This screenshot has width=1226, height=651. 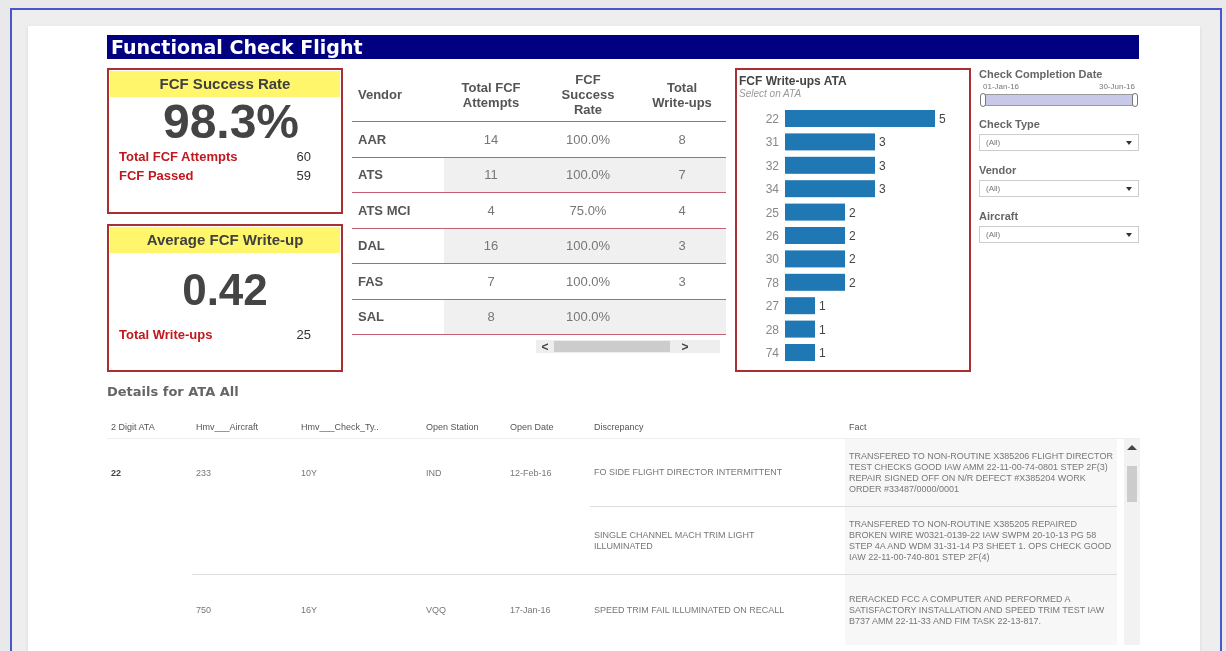 What do you see at coordinates (682, 94) in the screenshot?
I see `column-header: Total Write-ups` at bounding box center [682, 94].